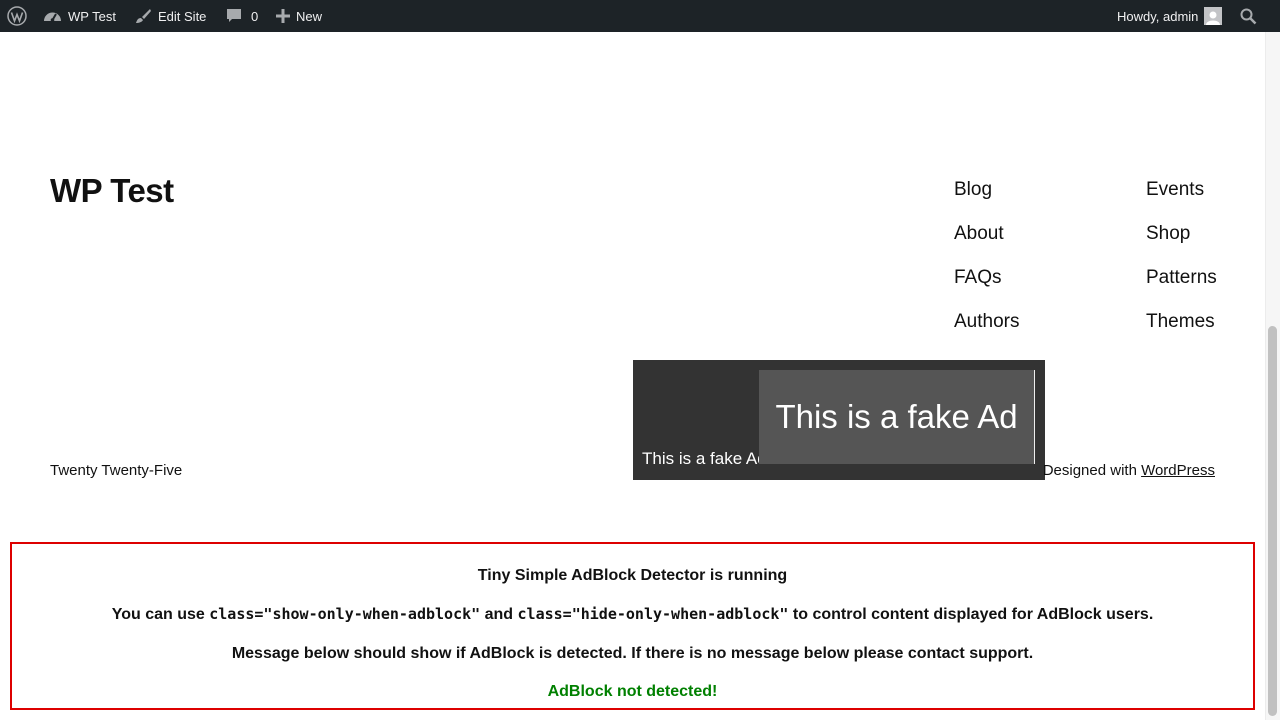 This screenshot has width=1280, height=720. What do you see at coordinates (973, 190) in the screenshot?
I see `nav-link-blog: Blog` at bounding box center [973, 190].